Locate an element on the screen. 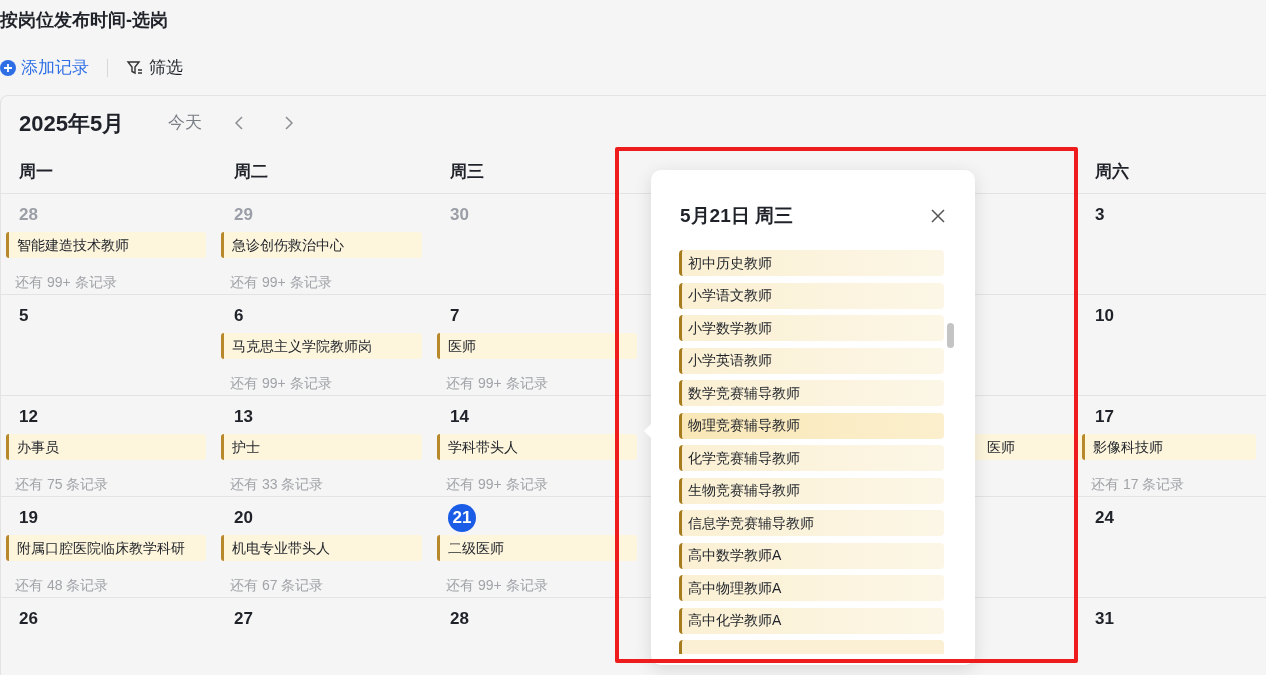 This screenshot has width=1266, height=675. weekday-header: 周三 is located at coordinates (467, 171).